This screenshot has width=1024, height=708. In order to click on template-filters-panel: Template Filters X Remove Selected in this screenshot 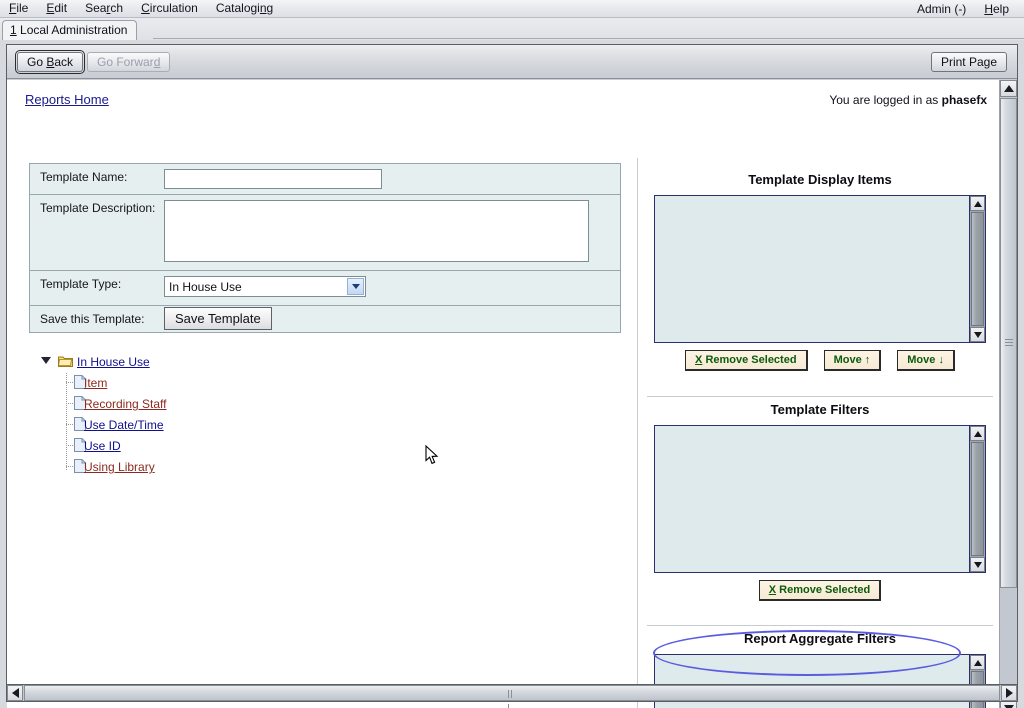, I will do `click(820, 501)`.